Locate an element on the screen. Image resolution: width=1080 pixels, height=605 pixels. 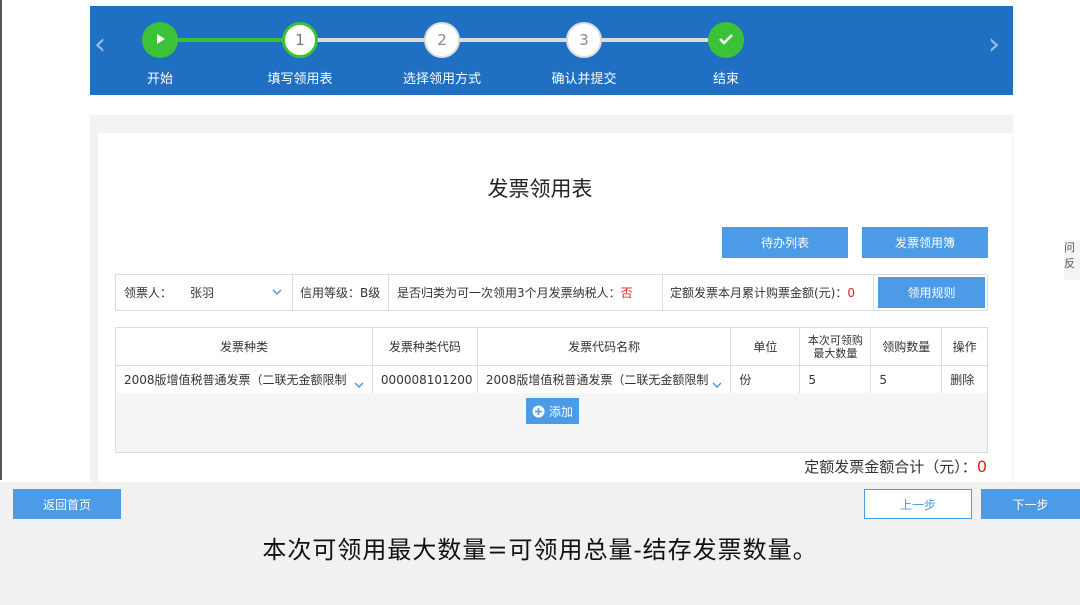
table-header-row: 发票种类 发票种类代码 发票代码名称 单位 本次可领购最大数量 领购数量 操作 is located at coordinates (551, 346).